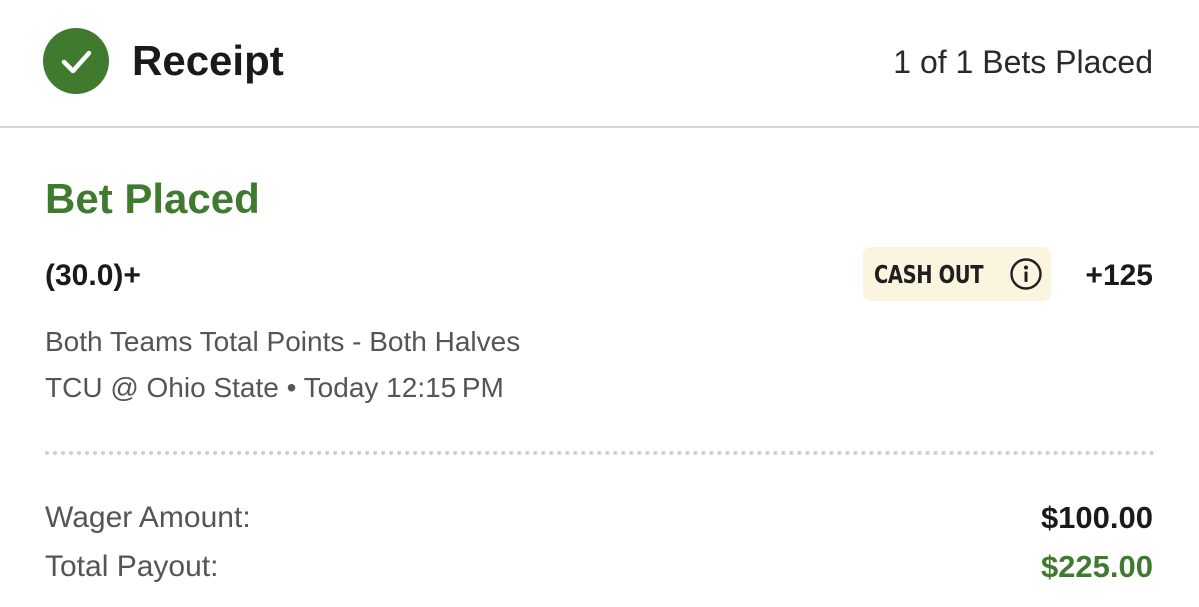  I want to click on check-circle-icon, so click(76, 61).